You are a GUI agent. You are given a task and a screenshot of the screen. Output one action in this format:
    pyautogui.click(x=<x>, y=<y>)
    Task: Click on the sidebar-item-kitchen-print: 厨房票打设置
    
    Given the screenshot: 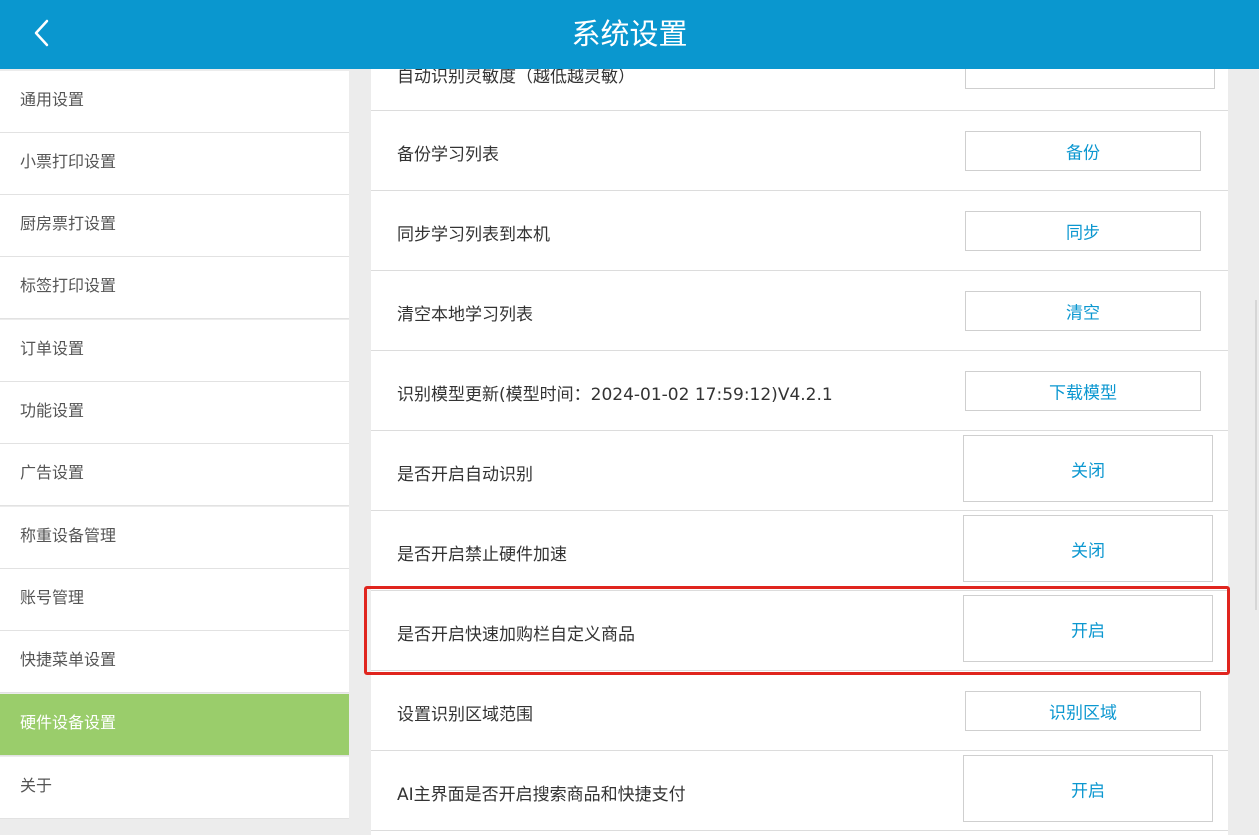 What is the action you would take?
    pyautogui.click(x=174, y=226)
    